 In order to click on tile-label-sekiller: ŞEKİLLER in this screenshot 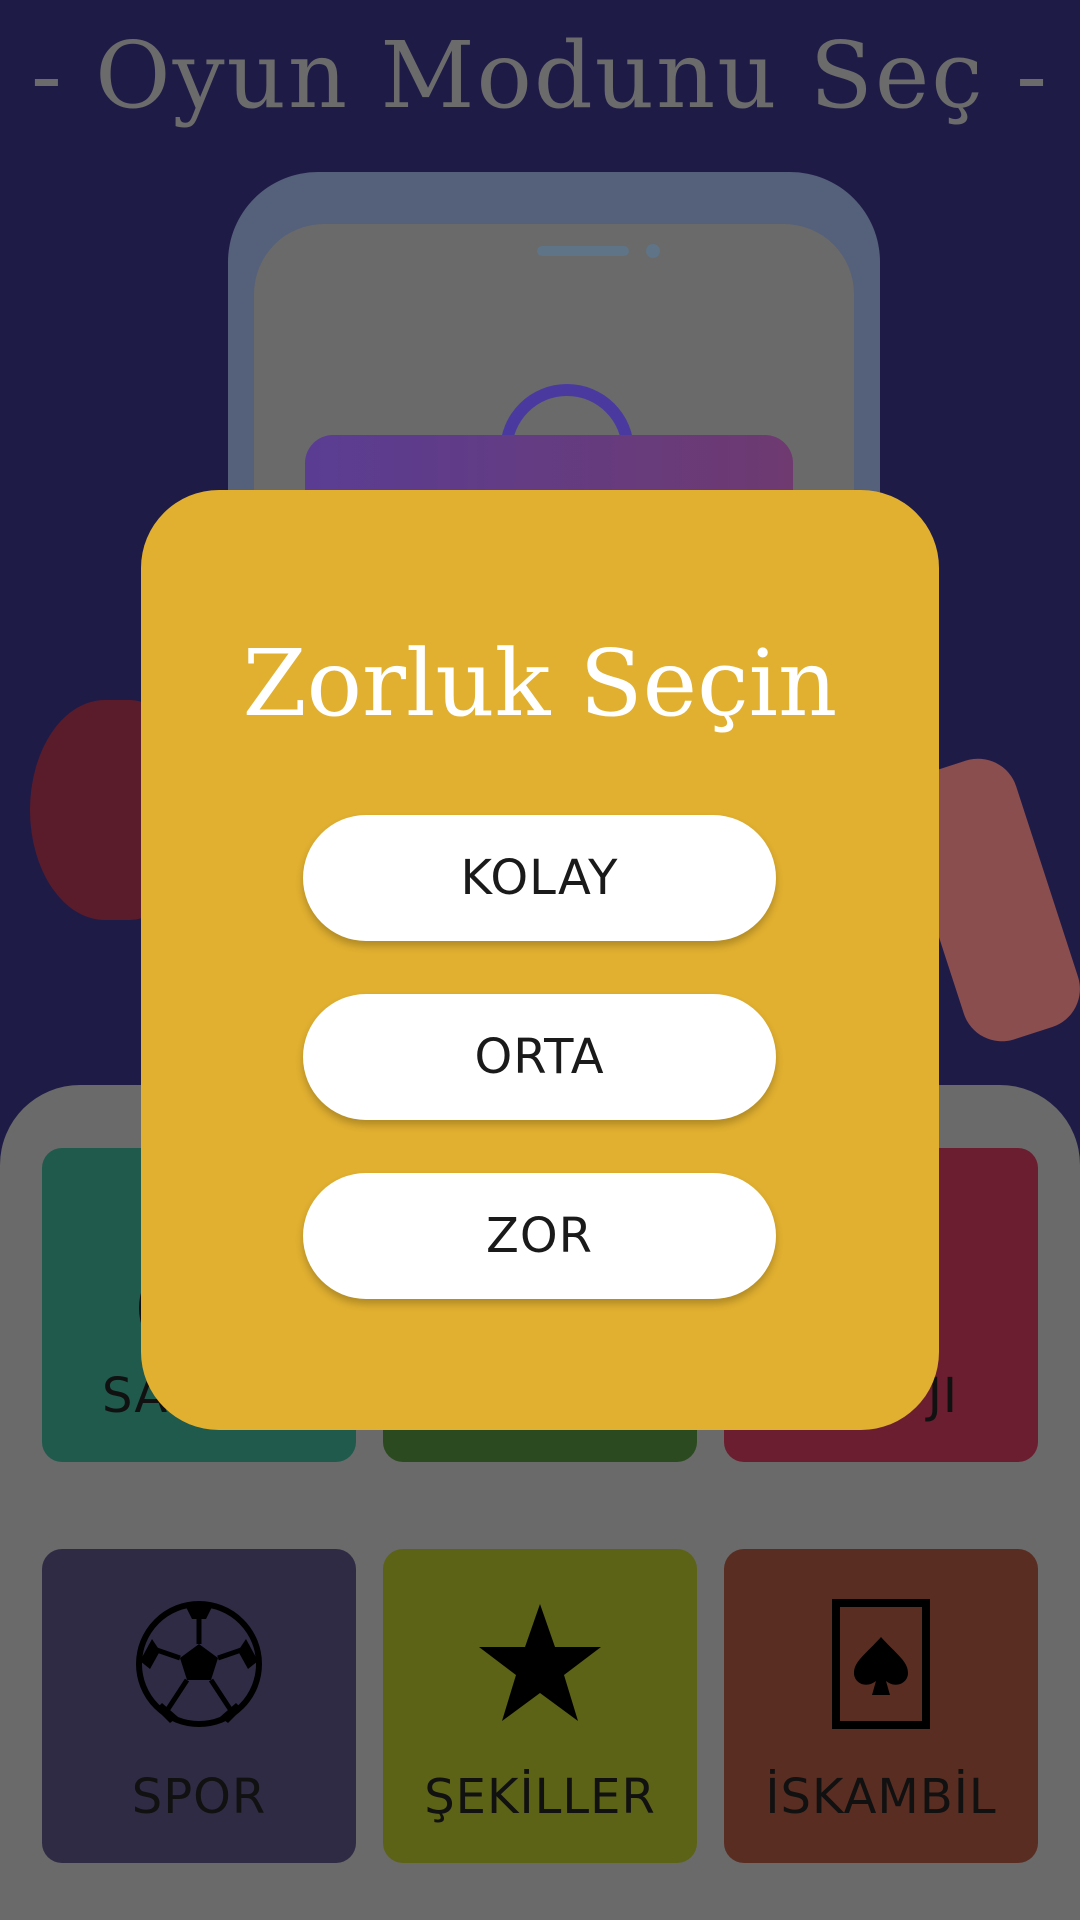, I will do `click(540, 1797)`.